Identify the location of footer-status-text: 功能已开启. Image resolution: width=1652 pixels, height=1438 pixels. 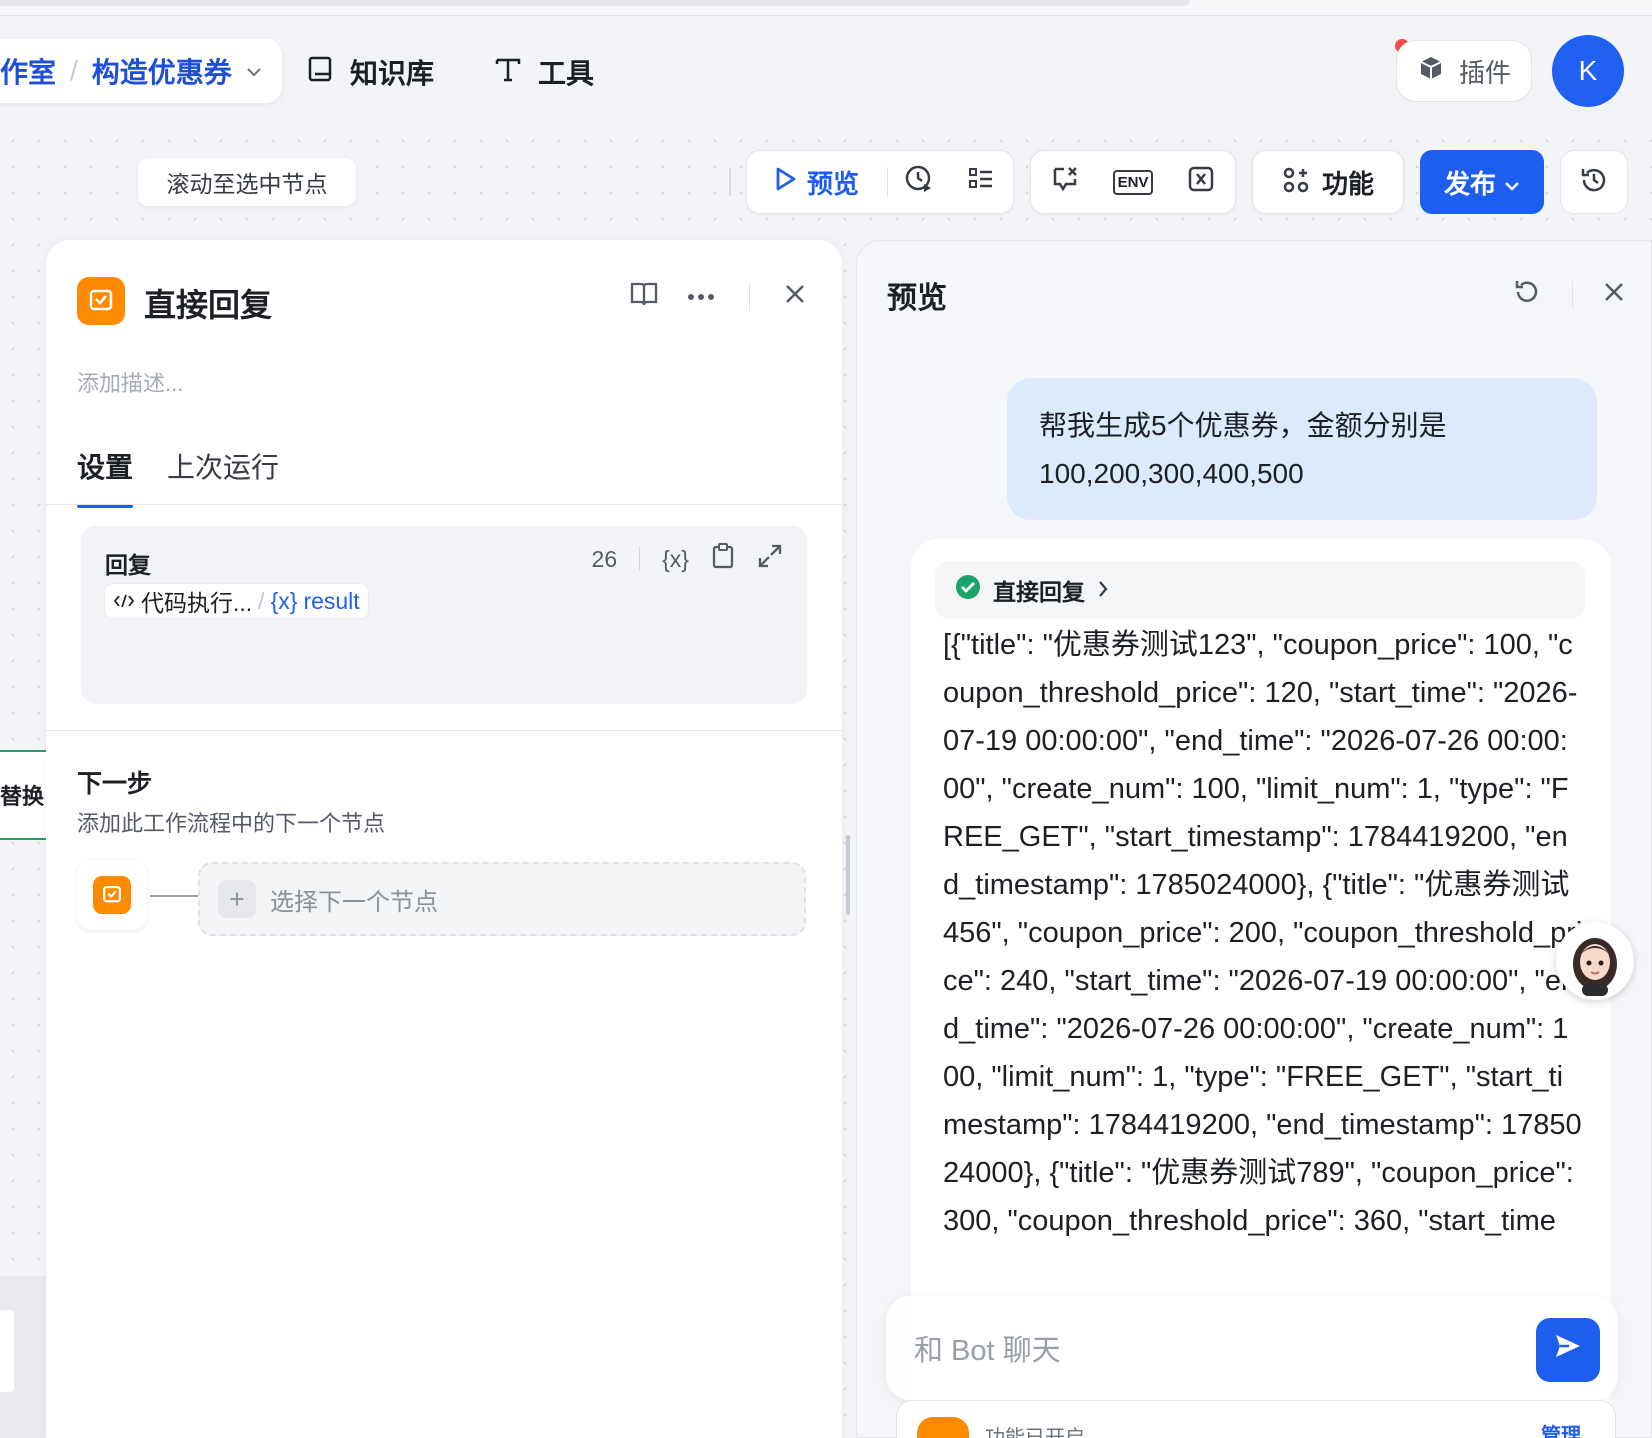
(1035, 1432).